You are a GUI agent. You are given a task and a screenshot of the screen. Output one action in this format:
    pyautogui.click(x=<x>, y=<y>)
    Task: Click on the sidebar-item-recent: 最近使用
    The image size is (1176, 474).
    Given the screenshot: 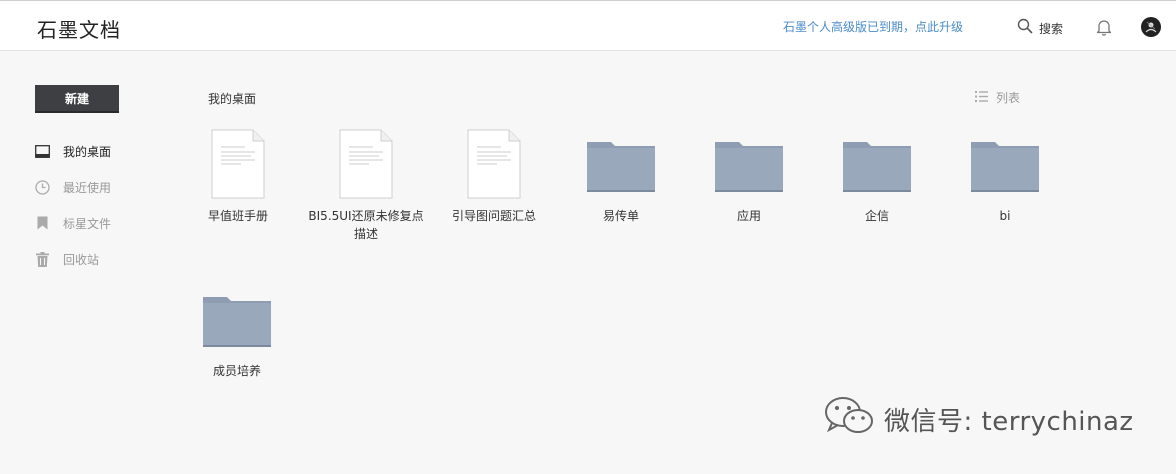 What is the action you would take?
    pyautogui.click(x=72, y=187)
    